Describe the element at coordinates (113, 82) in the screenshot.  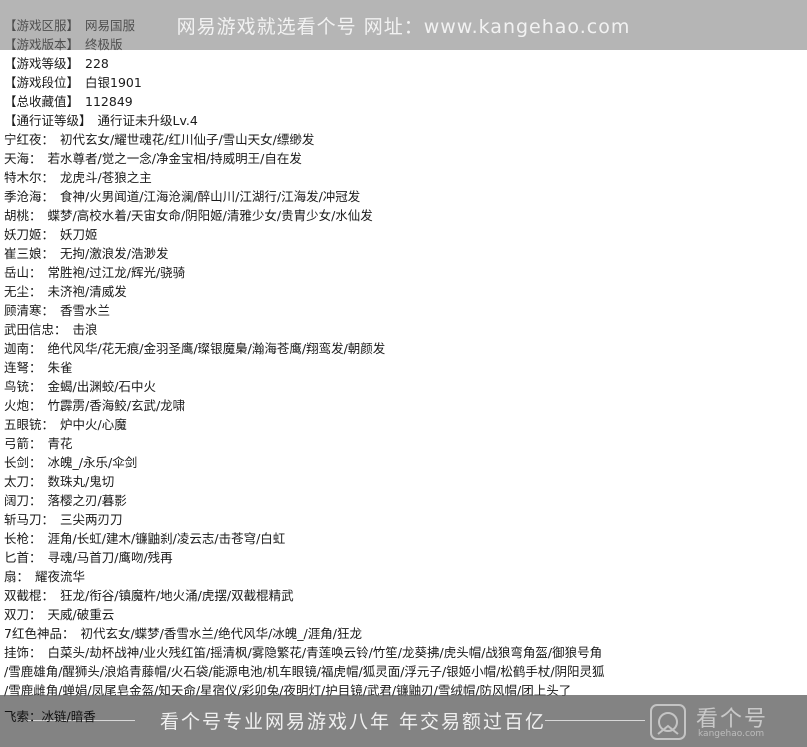
I see `info-value: 白银1901` at that location.